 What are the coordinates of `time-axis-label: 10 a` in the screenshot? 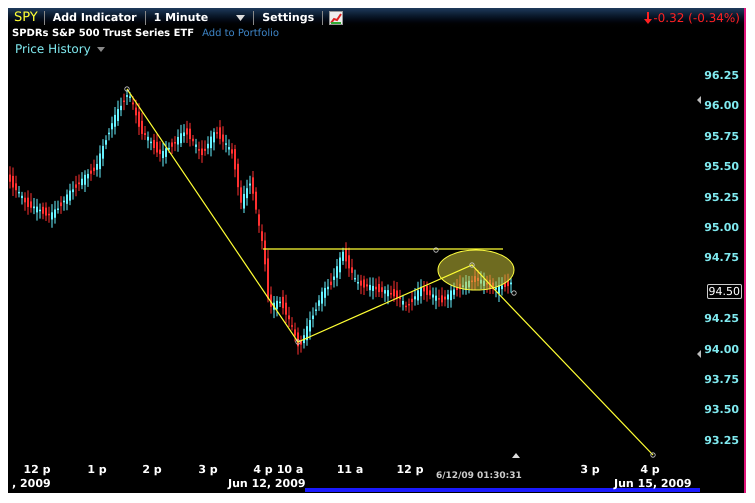 It's located at (290, 469).